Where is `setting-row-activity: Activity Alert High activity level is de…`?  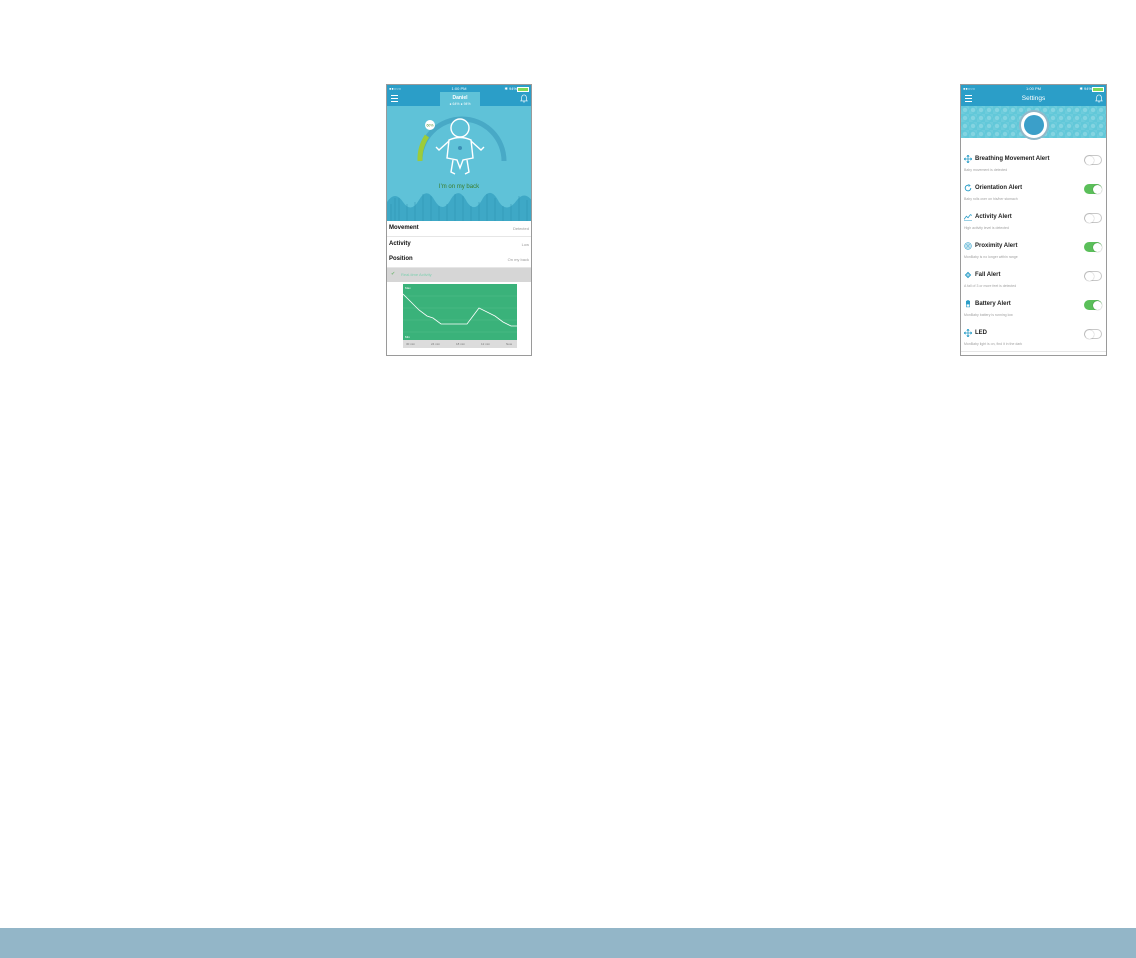
setting-row-activity: Activity Alert High activity level is de… is located at coordinates (1033, 221).